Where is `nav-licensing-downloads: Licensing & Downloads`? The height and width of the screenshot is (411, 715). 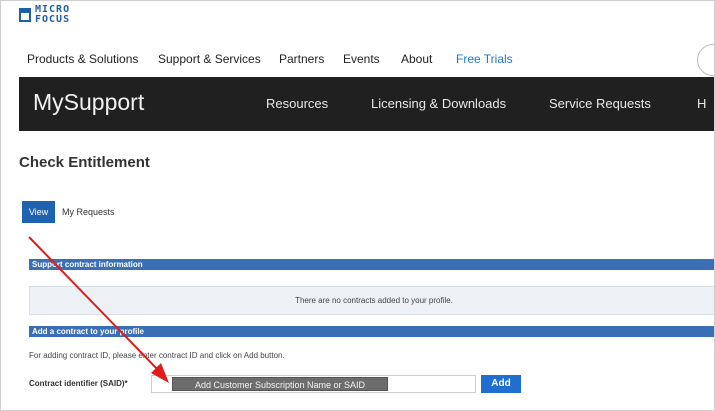
nav-licensing-downloads: Licensing & Downloads is located at coordinates (438, 103).